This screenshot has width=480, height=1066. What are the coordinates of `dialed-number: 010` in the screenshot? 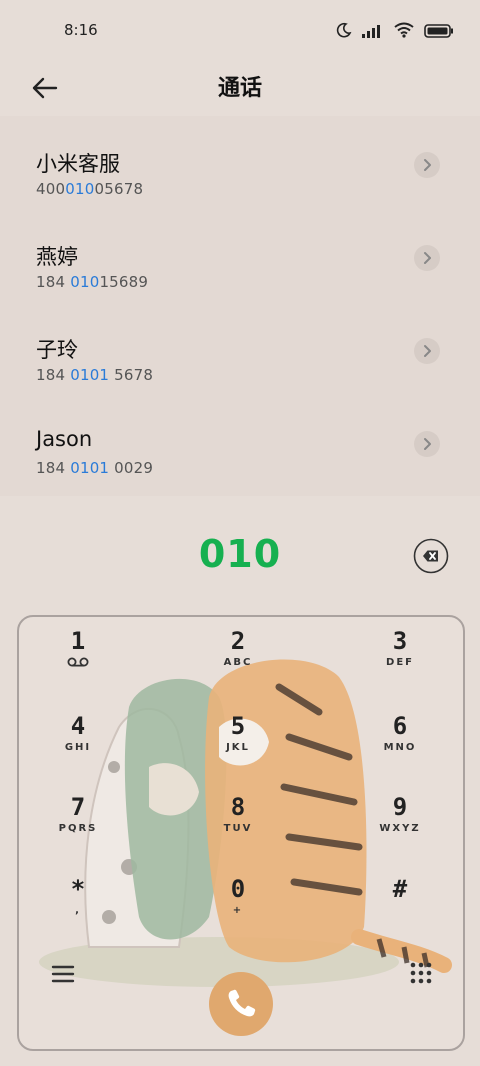 It's located at (240, 554).